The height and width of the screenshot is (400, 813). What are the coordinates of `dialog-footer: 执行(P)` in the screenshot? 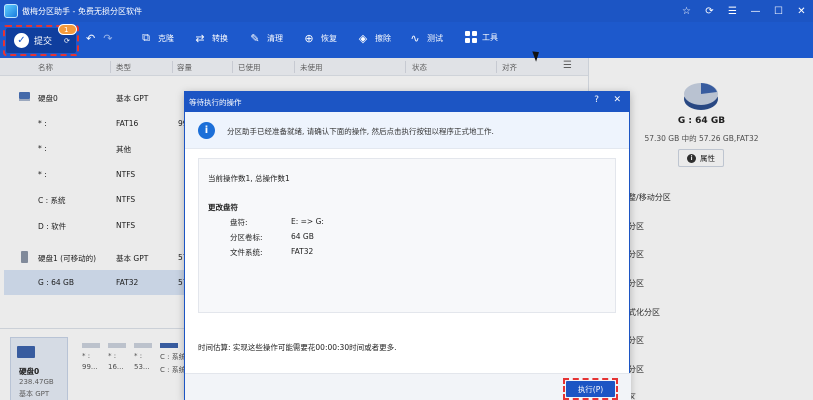 It's located at (408, 386).